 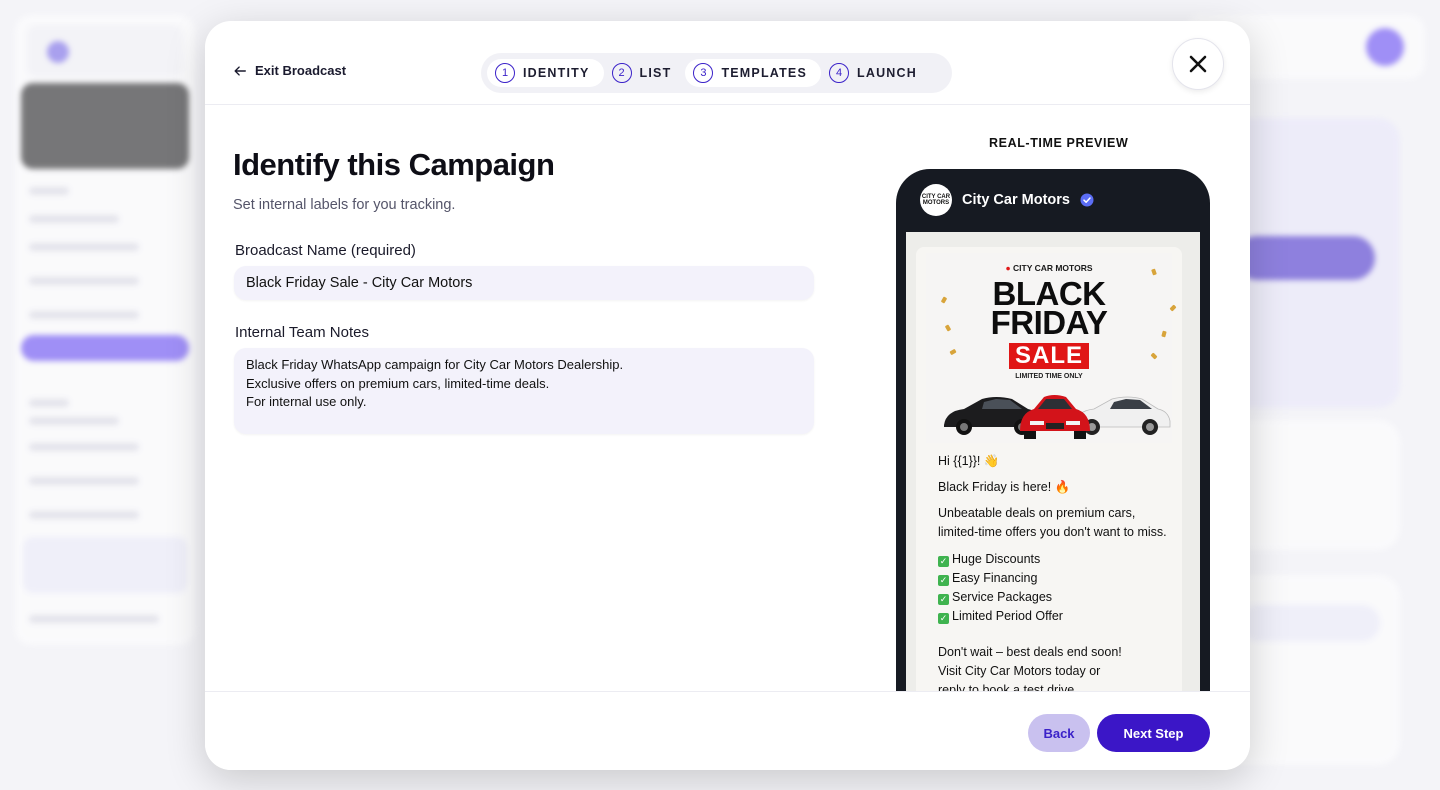 I want to click on page-subtitle: Set internal labels for you tracking., so click(x=344, y=205).